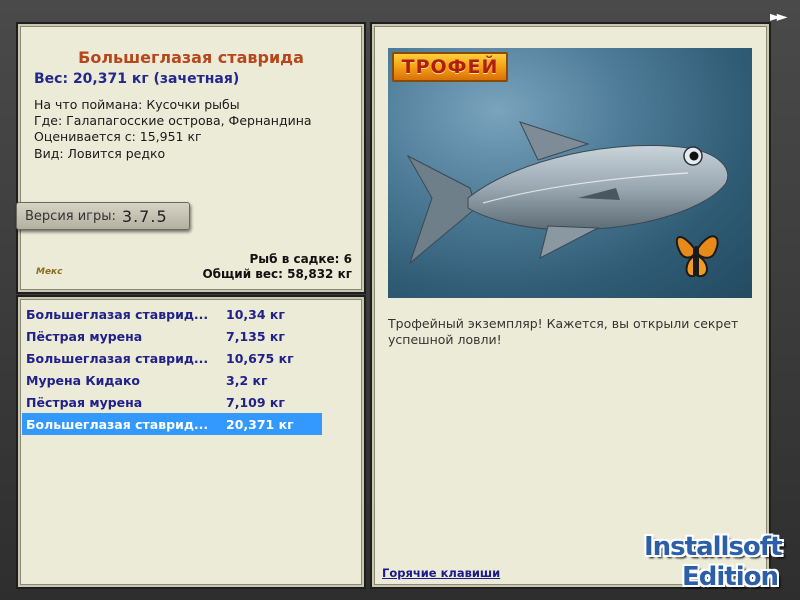 The width and height of the screenshot is (800, 600). I want to click on hotkeys-link: Горячие клавиши, so click(441, 573).